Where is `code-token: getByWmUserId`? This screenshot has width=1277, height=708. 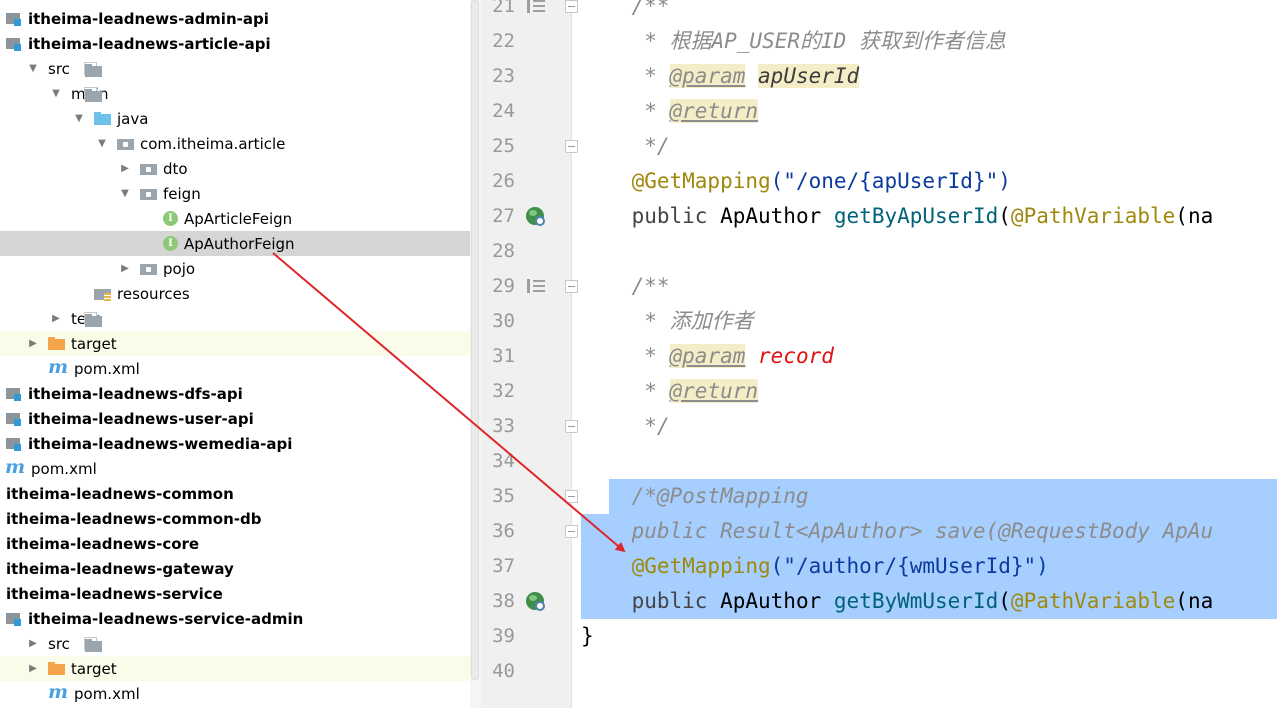
code-token: getByWmUserId is located at coordinates (916, 601).